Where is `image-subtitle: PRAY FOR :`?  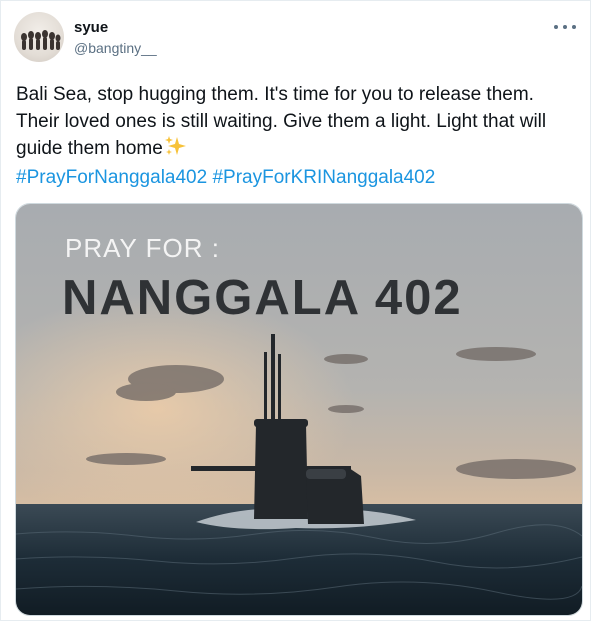
image-subtitle: PRAY FOR : is located at coordinates (142, 248).